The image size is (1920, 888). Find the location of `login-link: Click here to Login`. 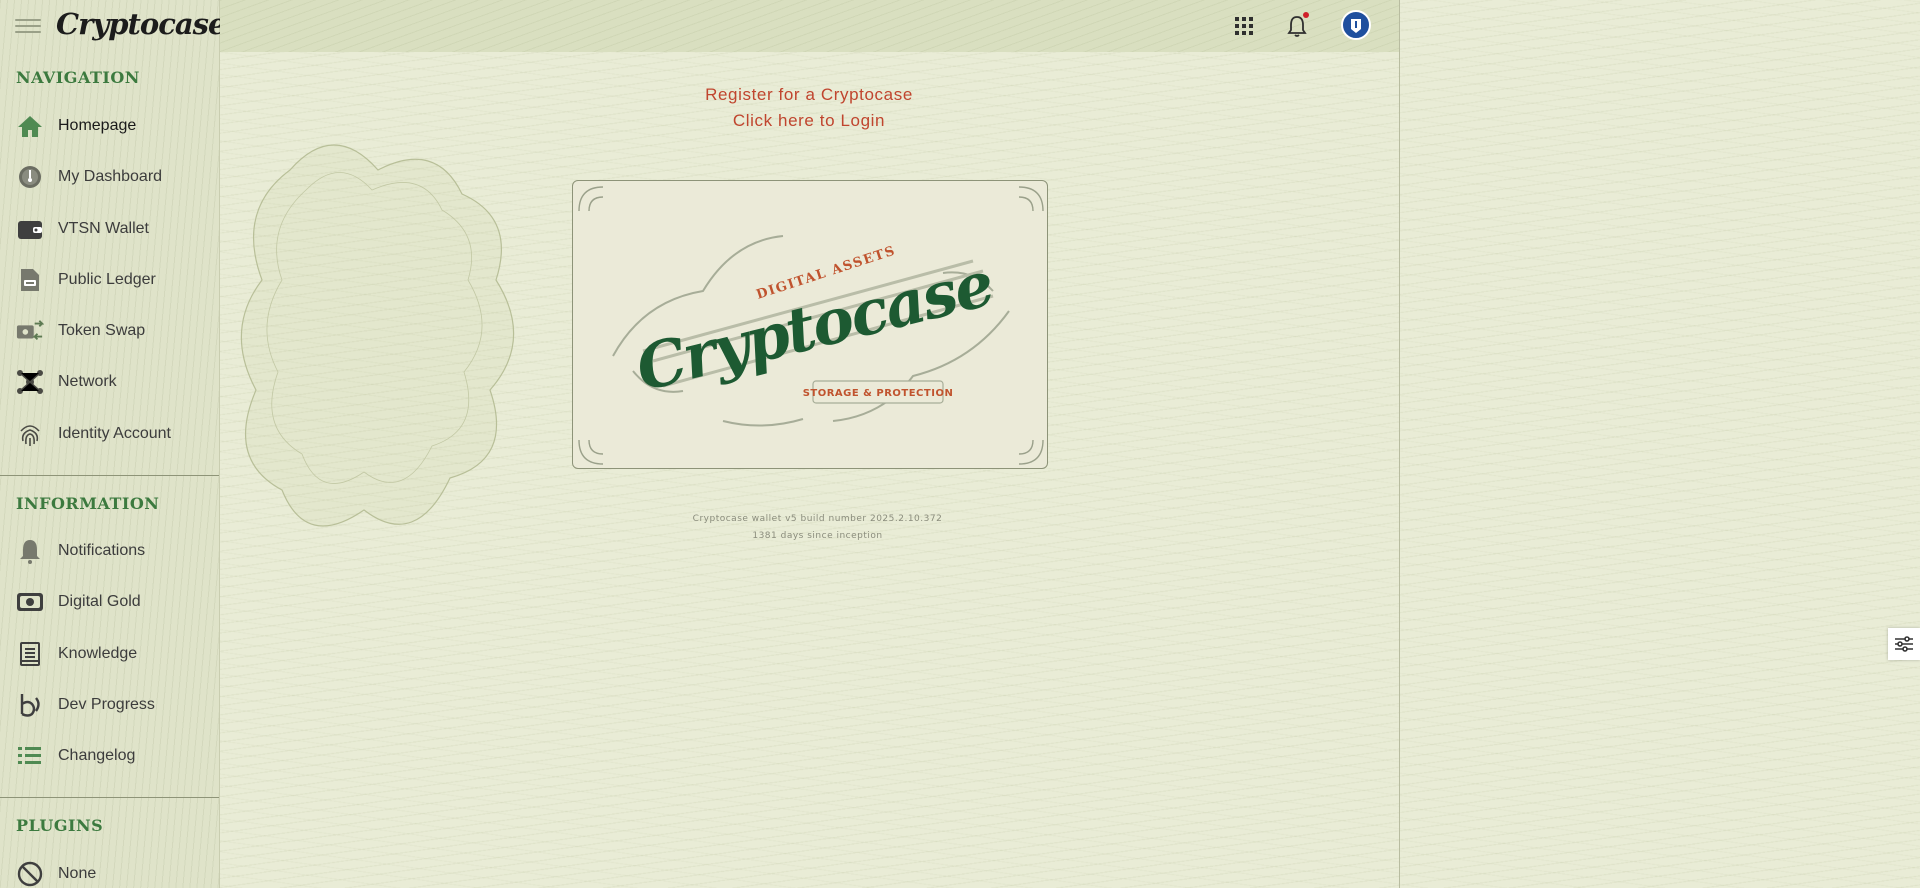

login-link: Click here to Login is located at coordinates (809, 121).